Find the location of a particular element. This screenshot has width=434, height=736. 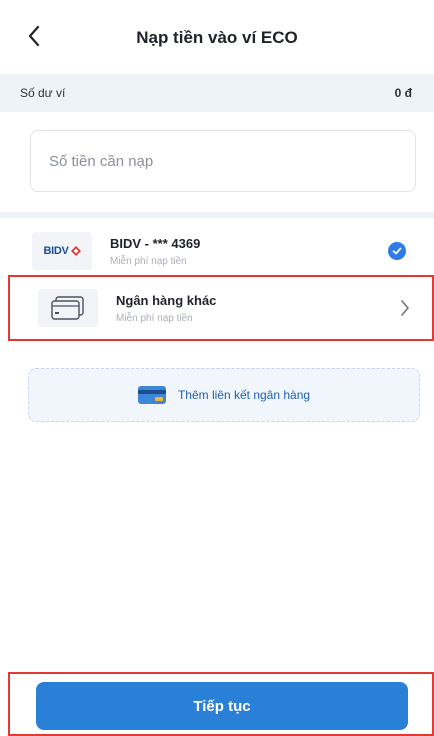

chevron-right-icon is located at coordinates (405, 308).